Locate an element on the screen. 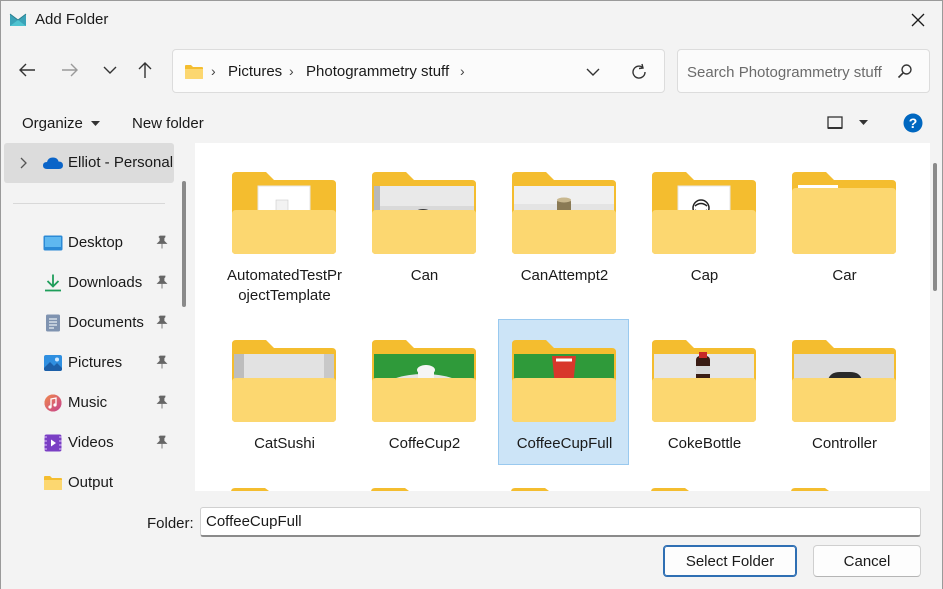 Image resolution: width=943 pixels, height=589 pixels. recent-locations-button is located at coordinates (110, 70).